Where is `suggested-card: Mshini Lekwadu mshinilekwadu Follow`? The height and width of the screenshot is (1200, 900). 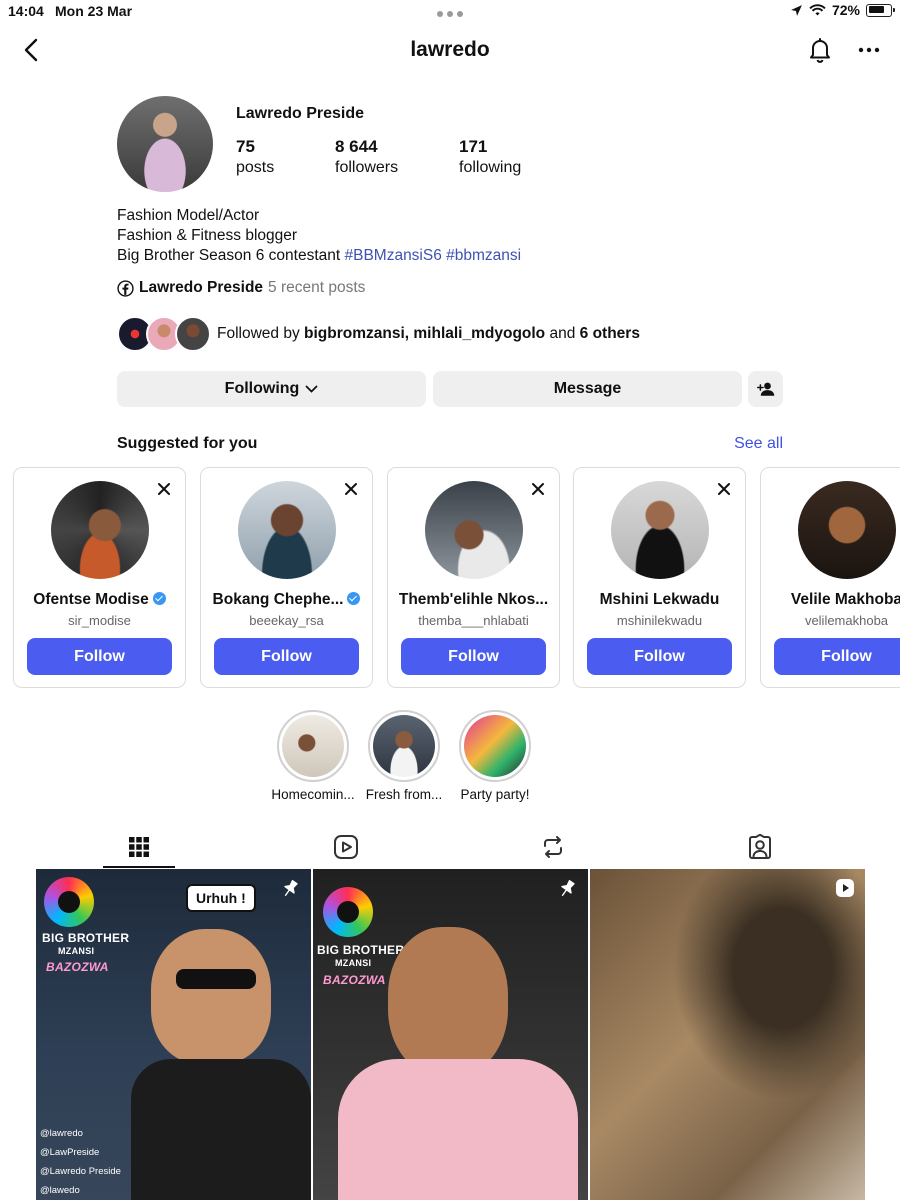
suggested-card: Mshini Lekwadu mshinilekwadu Follow is located at coordinates (659, 577).